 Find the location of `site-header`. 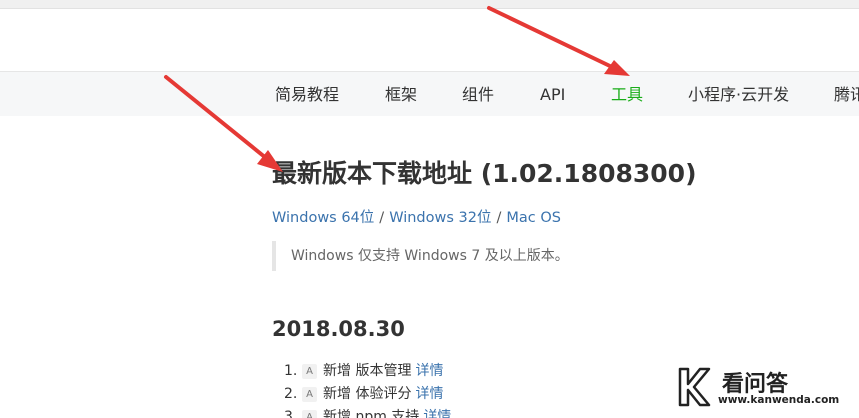

site-header is located at coordinates (429, 40).